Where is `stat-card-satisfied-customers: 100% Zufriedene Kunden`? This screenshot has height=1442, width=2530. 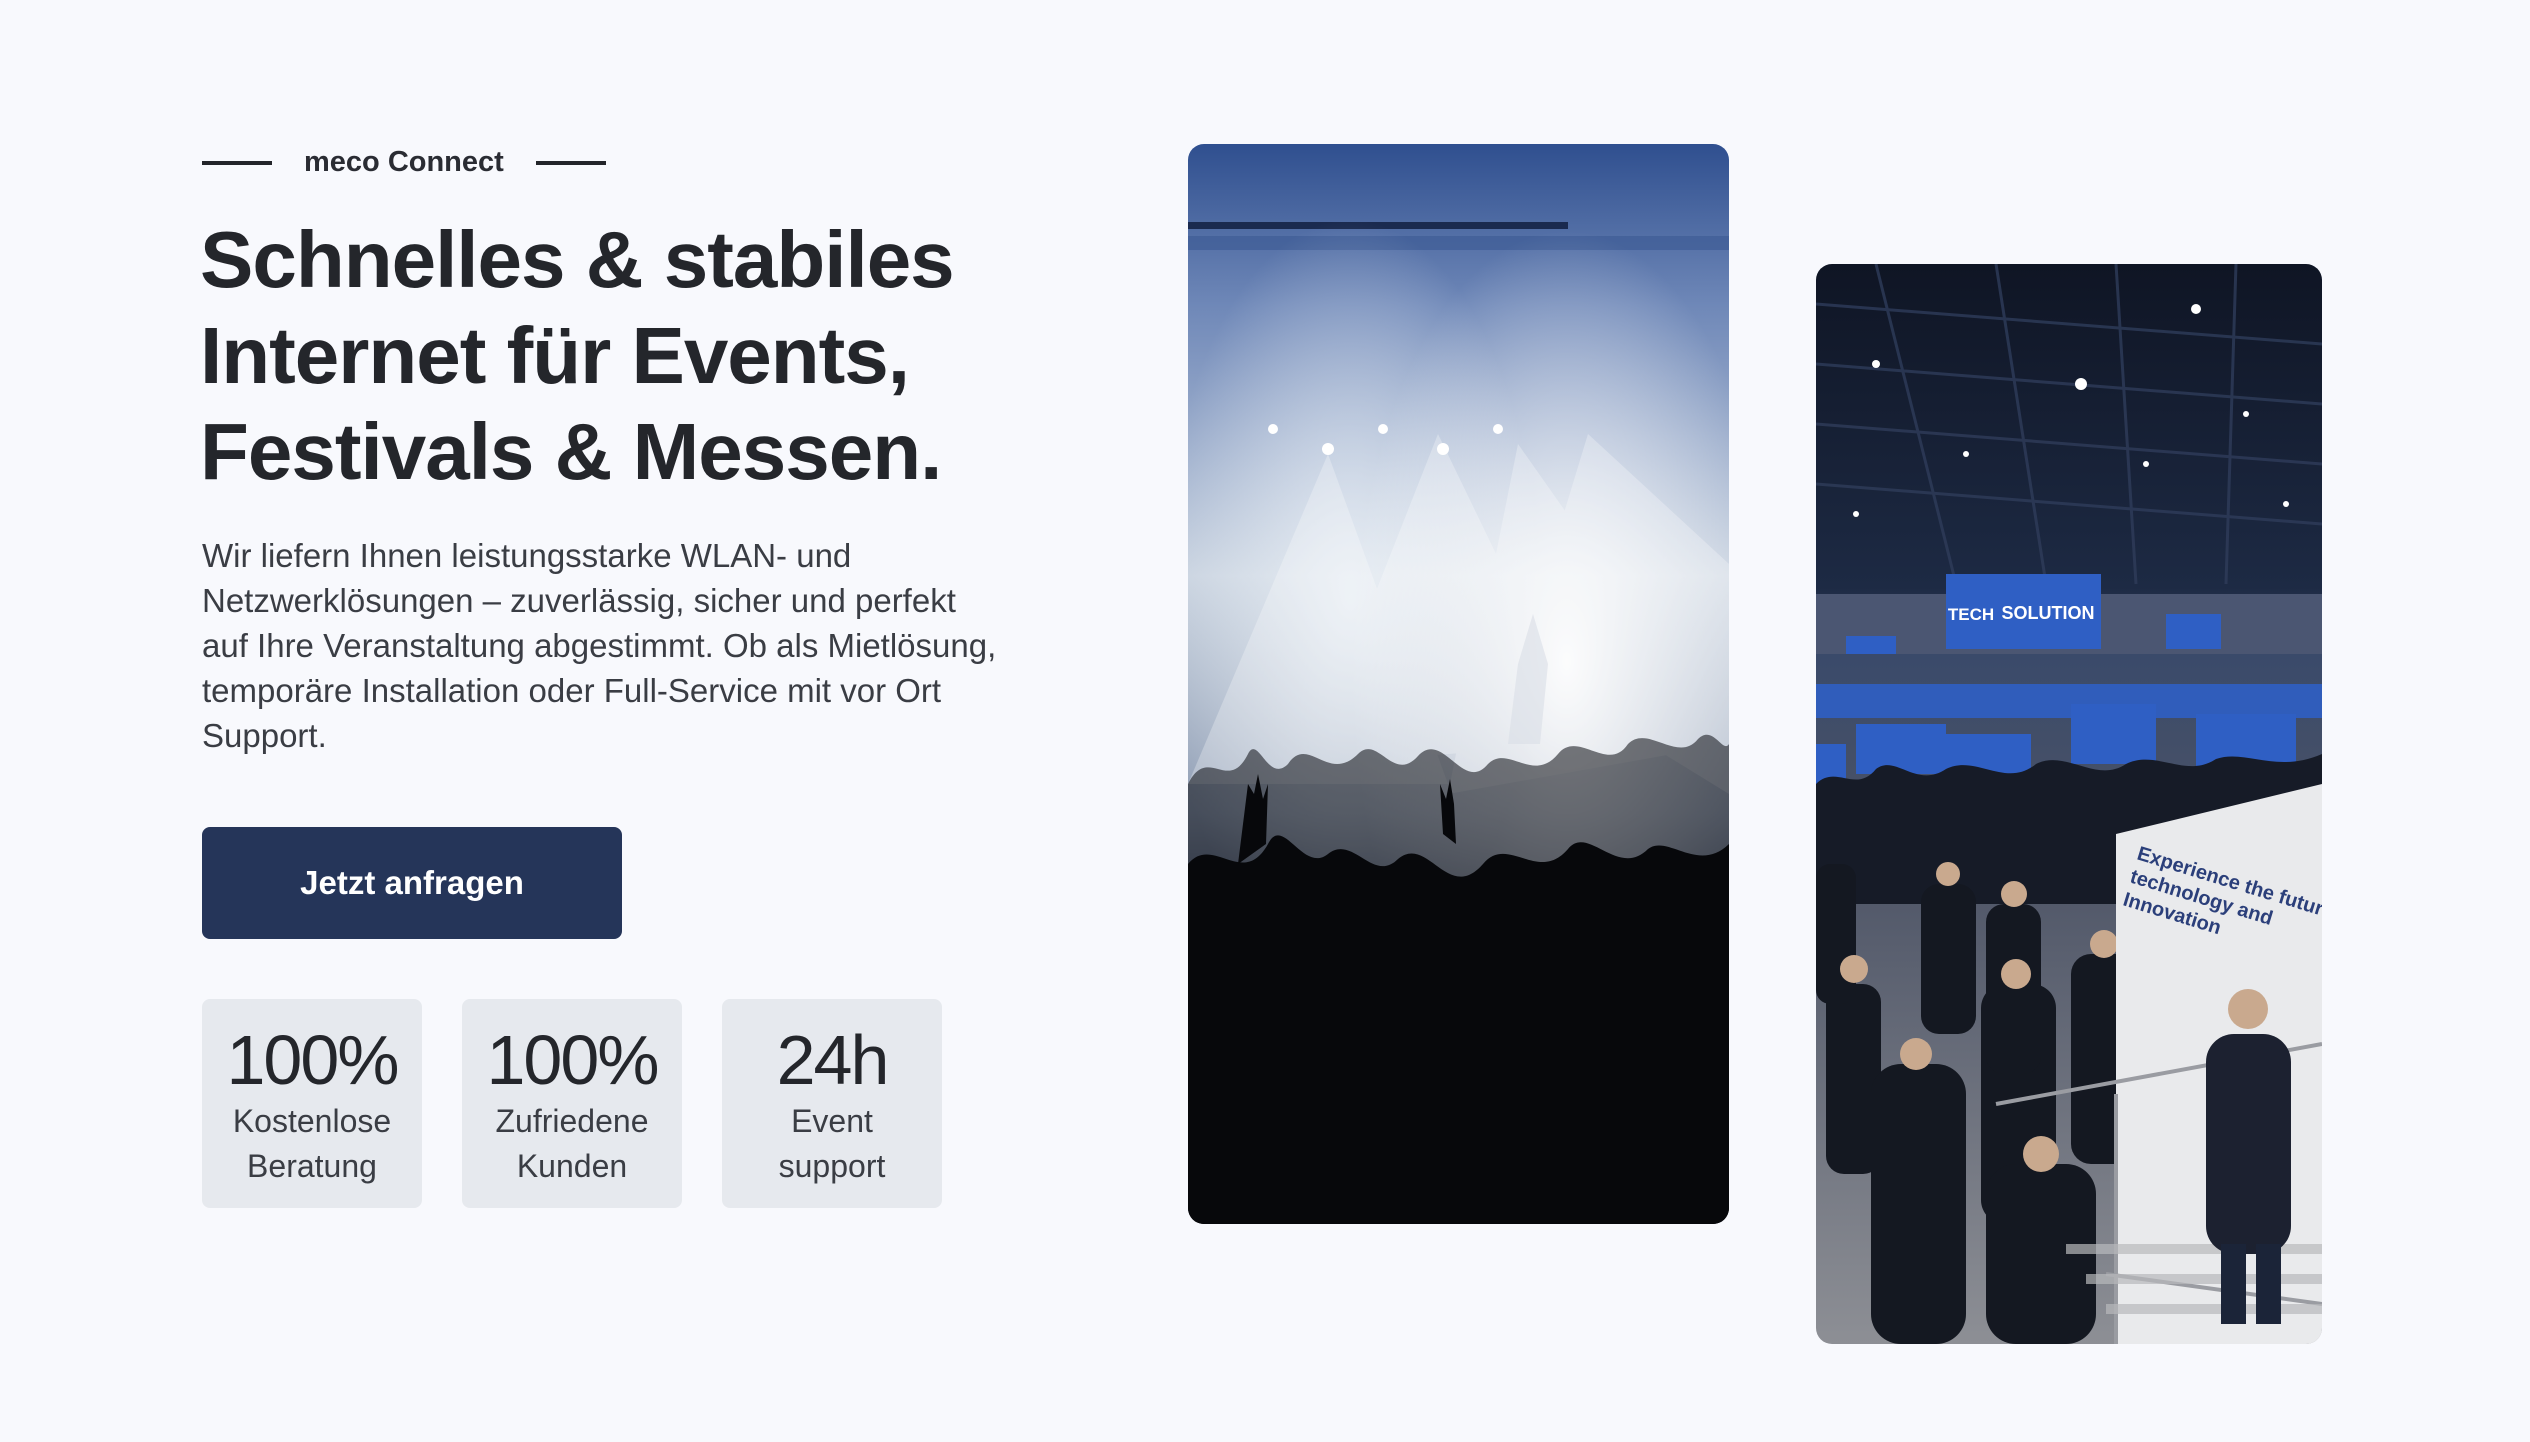
stat-card-satisfied-customers: 100% Zufriedene Kunden is located at coordinates (572, 1103).